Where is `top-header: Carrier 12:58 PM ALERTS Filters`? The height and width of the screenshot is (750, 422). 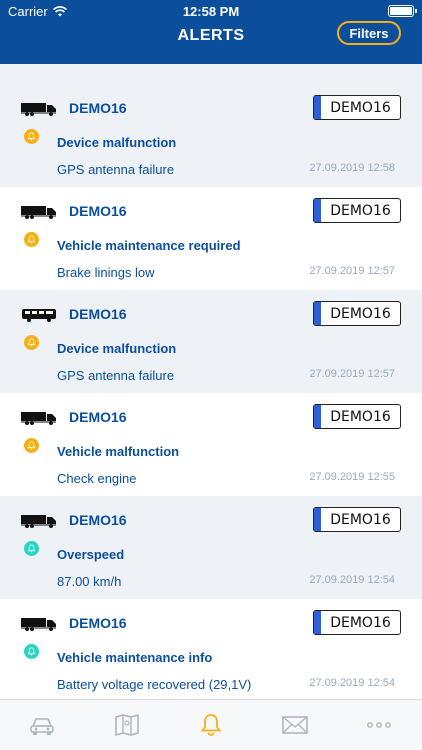 top-header: Carrier 12:58 PM ALERTS Filters is located at coordinates (211, 32).